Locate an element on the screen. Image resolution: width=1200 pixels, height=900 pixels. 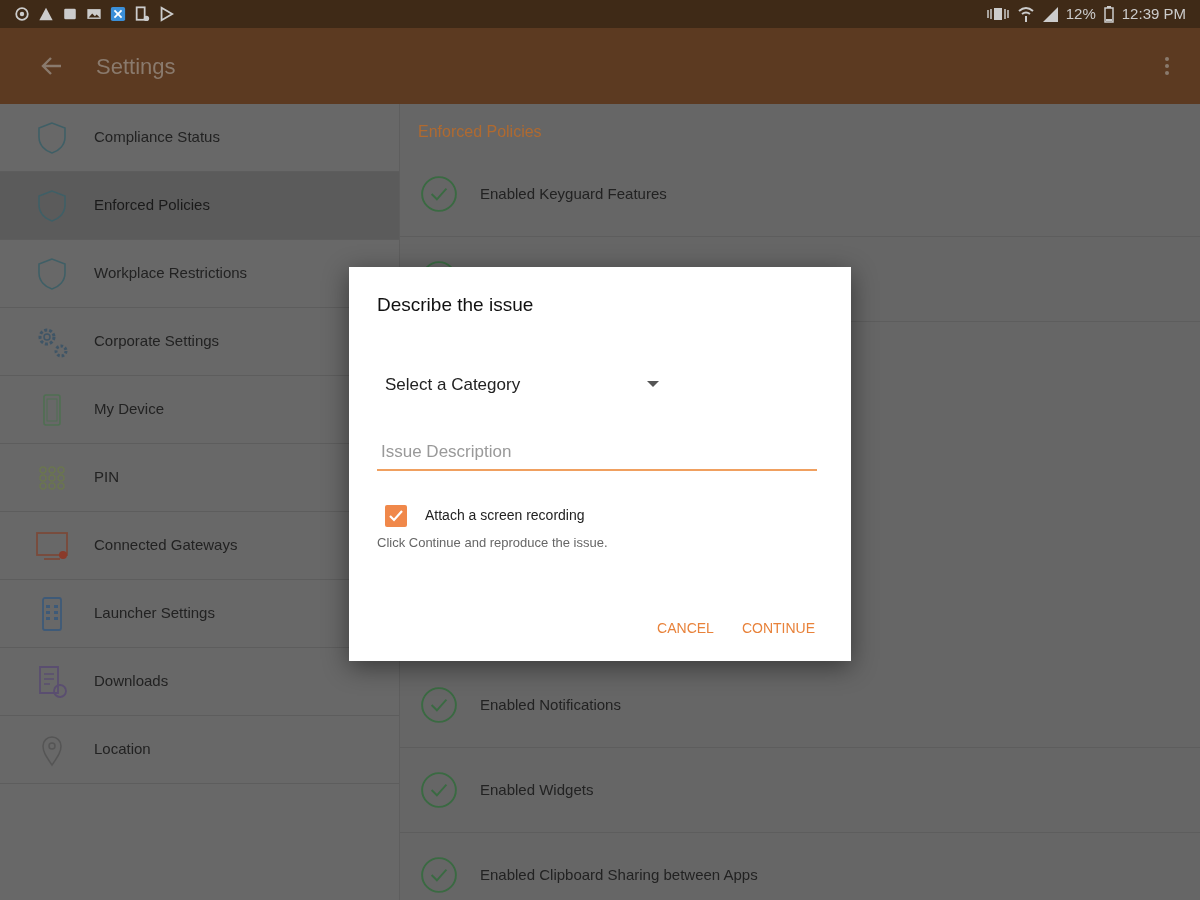
sidebar-item: Connected Gateways is located at coordinates (166, 545).